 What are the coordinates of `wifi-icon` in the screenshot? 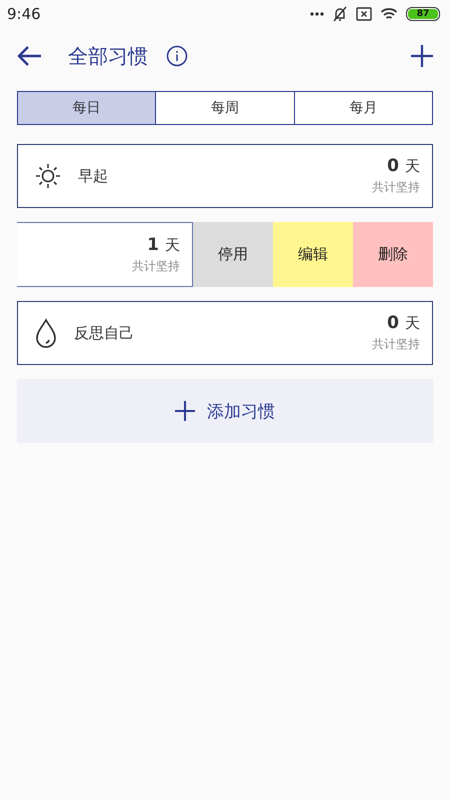 It's located at (389, 14).